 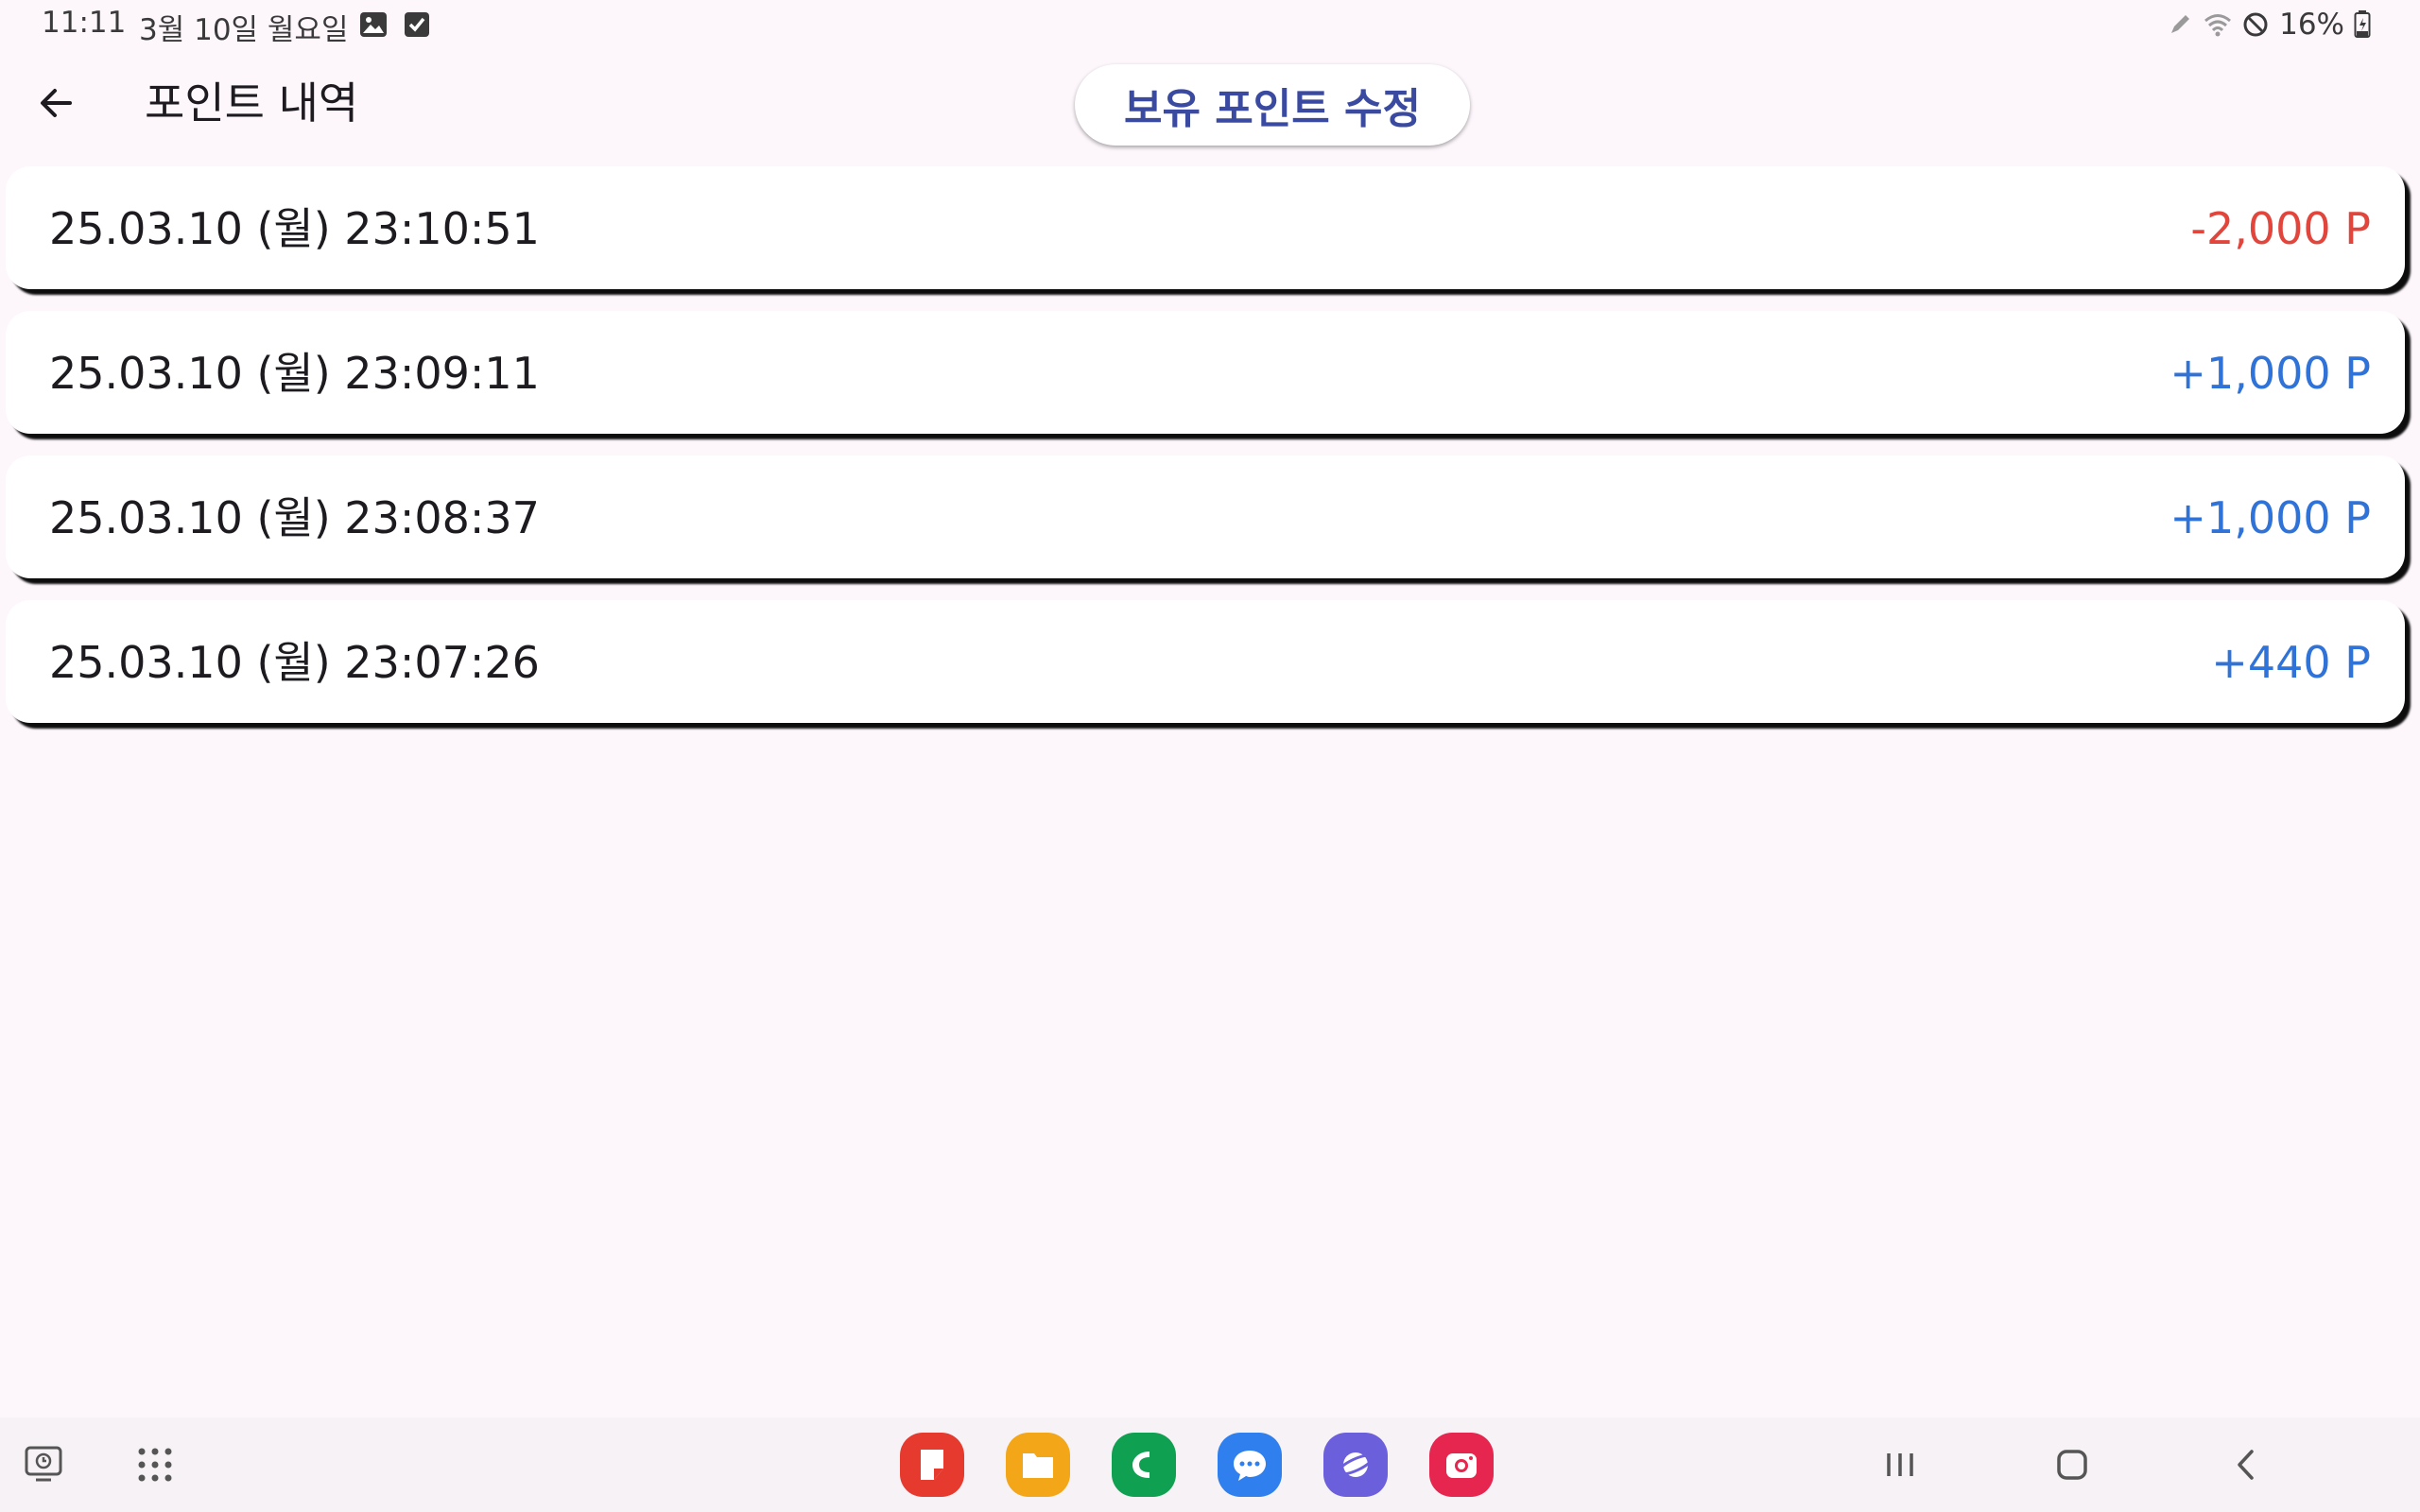 I want to click on camera-app-icon, so click(x=1461, y=1465).